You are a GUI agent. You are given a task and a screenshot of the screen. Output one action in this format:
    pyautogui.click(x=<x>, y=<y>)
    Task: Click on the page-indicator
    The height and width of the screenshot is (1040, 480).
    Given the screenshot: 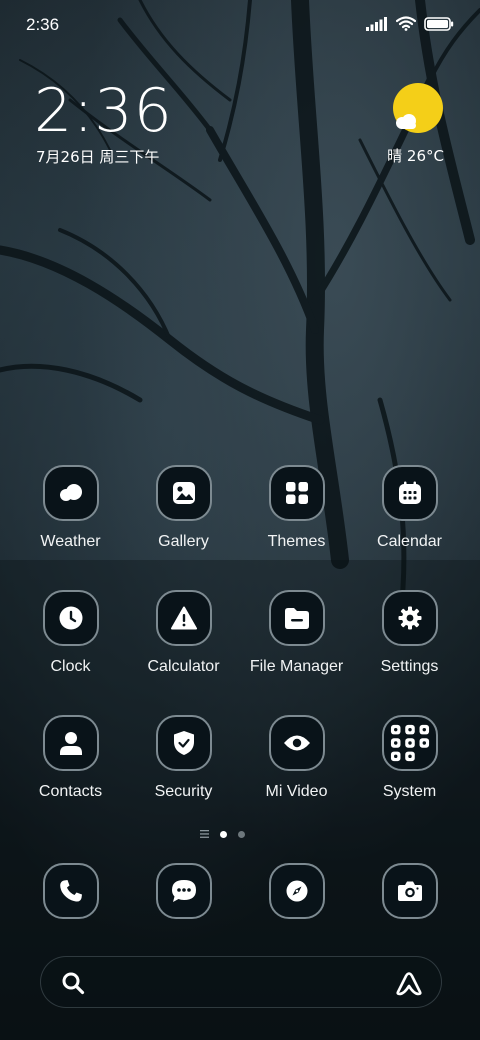 What is the action you would take?
    pyautogui.click(x=222, y=834)
    